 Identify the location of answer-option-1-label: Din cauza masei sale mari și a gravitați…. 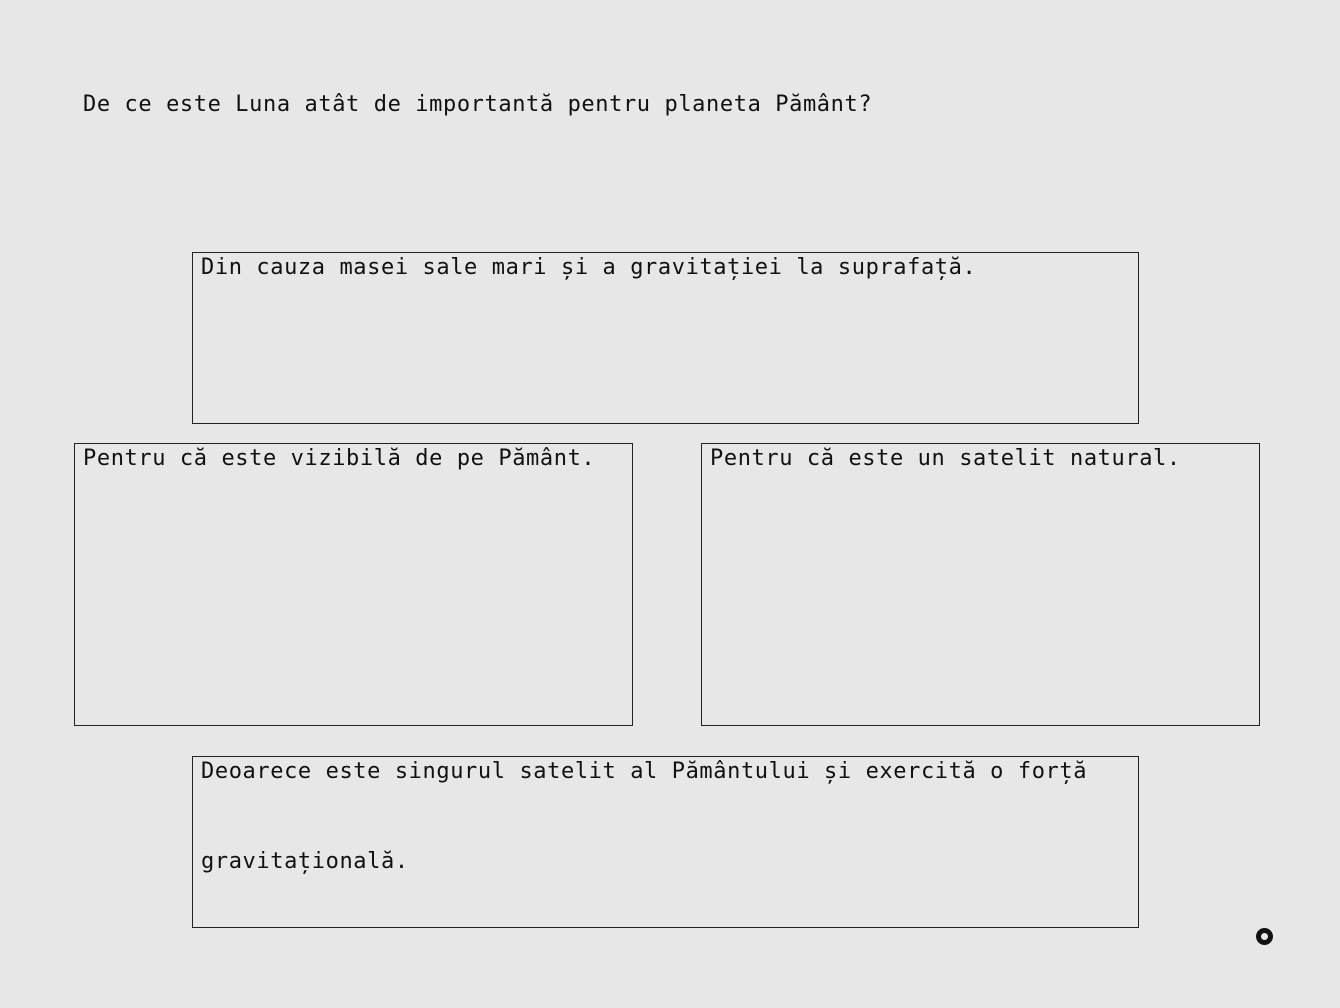
(589, 267).